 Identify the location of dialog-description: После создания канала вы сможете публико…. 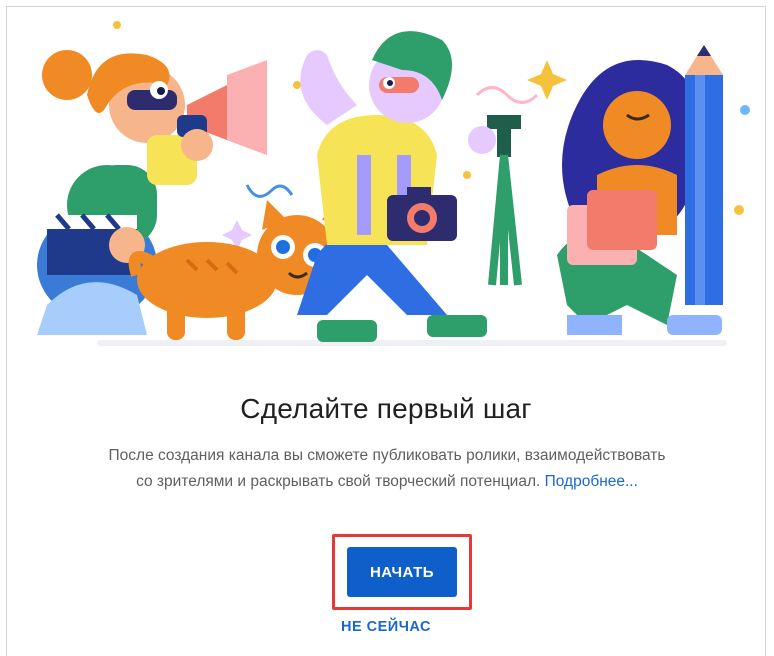
(387, 469).